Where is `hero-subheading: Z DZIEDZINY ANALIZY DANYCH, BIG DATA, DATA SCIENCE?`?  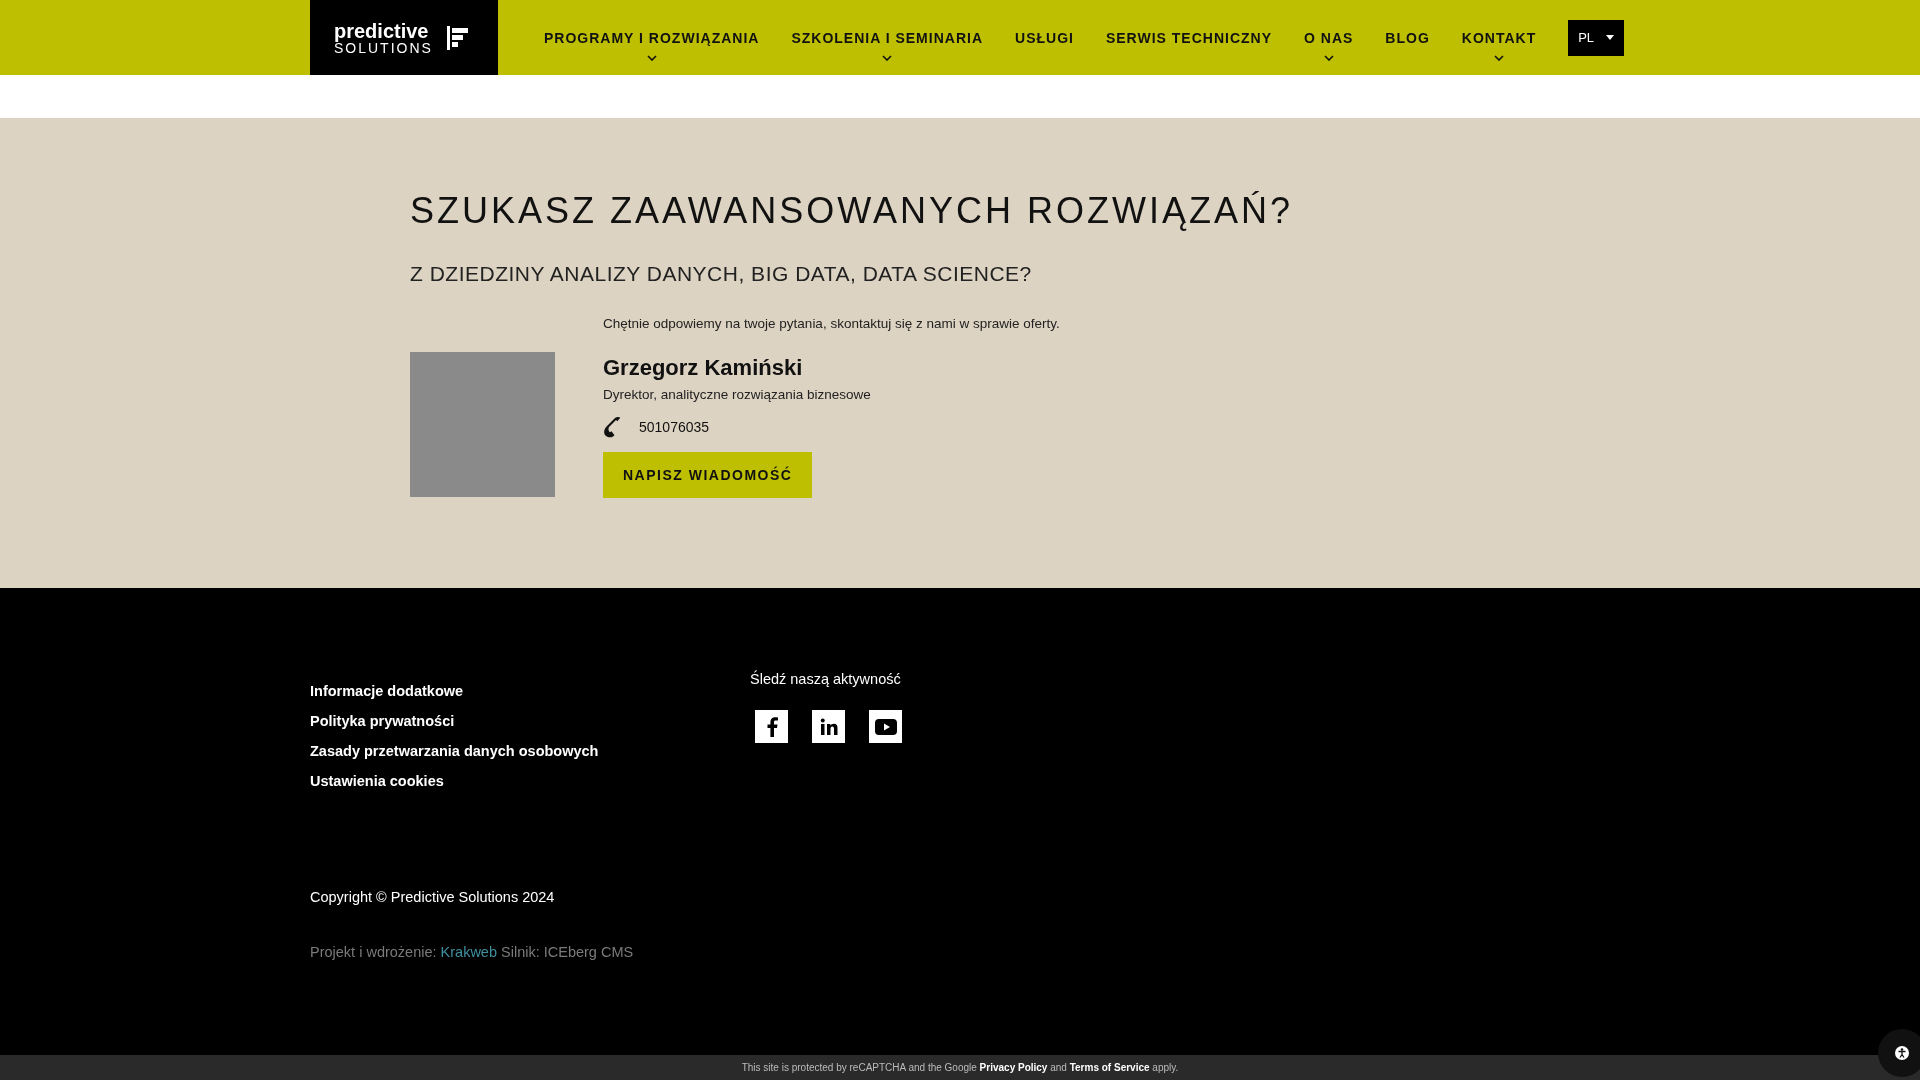 hero-subheading: Z DZIEDZINY ANALIZY DANYCH, BIG DATA, DATA SCIENCE? is located at coordinates (721, 274).